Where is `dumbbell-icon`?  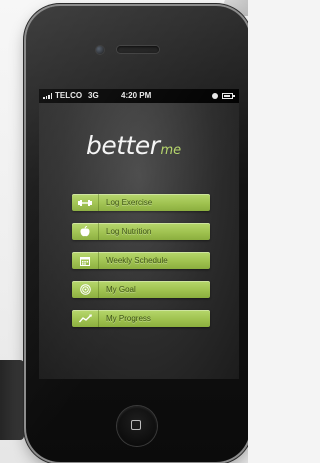 dumbbell-icon is located at coordinates (85, 202).